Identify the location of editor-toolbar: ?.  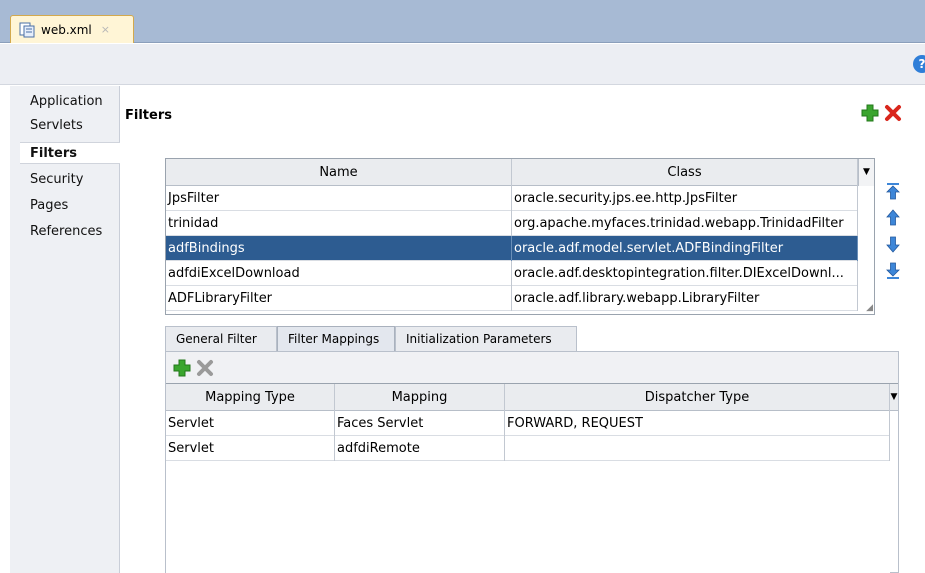
(462, 64).